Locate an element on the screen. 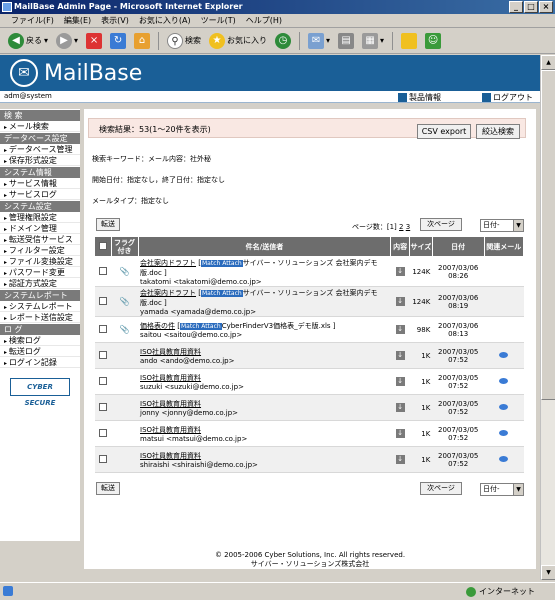 The image size is (555, 600). header-size: サイズ is located at coordinates (420, 246).